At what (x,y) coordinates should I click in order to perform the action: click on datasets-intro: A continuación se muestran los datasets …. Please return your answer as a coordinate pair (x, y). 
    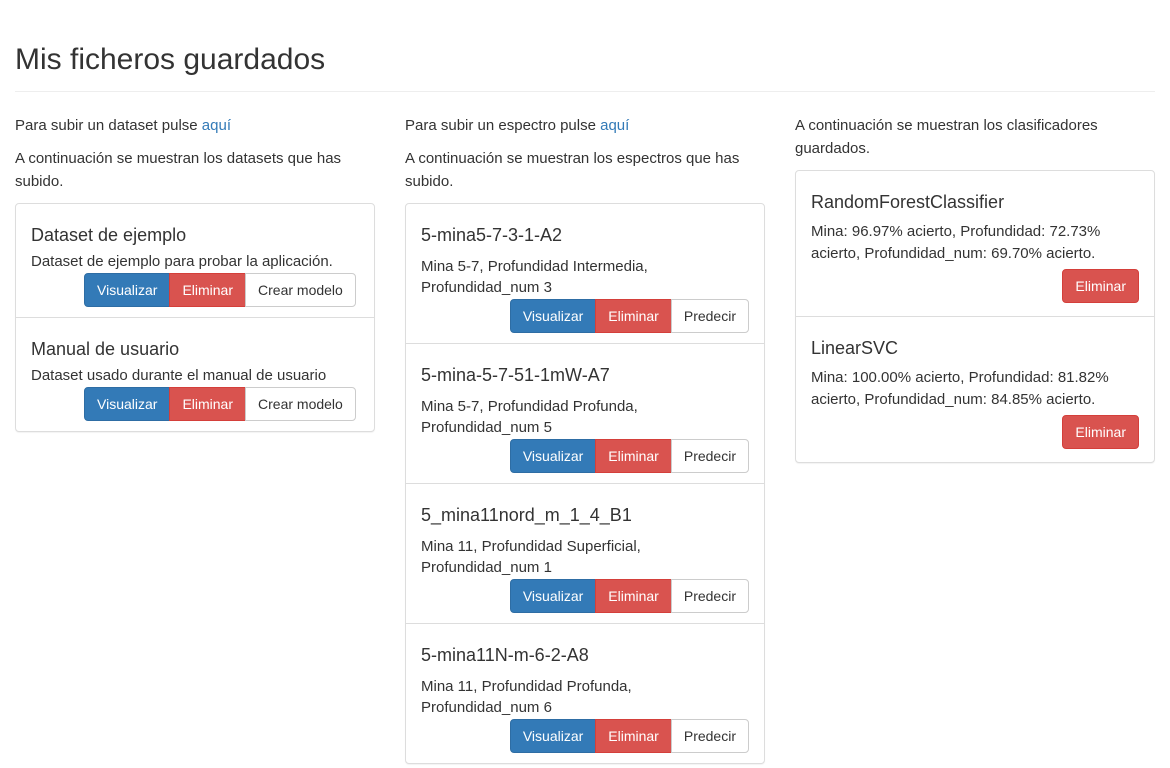
    Looking at the image, I should click on (178, 170).